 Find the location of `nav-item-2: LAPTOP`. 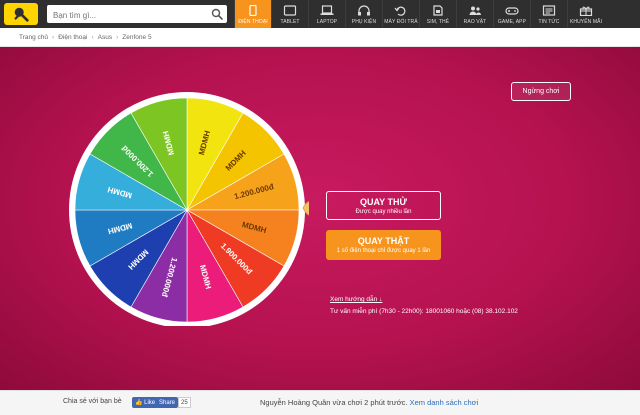

nav-item-2: LAPTOP is located at coordinates (326, 14).